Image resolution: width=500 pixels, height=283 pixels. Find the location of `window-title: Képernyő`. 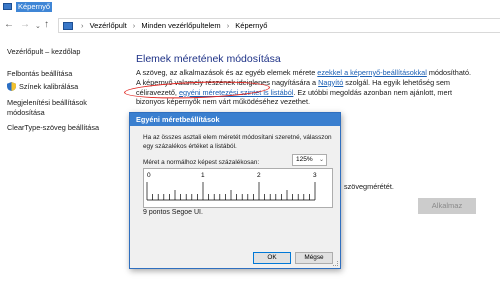

window-title: Képernyő is located at coordinates (34, 7).